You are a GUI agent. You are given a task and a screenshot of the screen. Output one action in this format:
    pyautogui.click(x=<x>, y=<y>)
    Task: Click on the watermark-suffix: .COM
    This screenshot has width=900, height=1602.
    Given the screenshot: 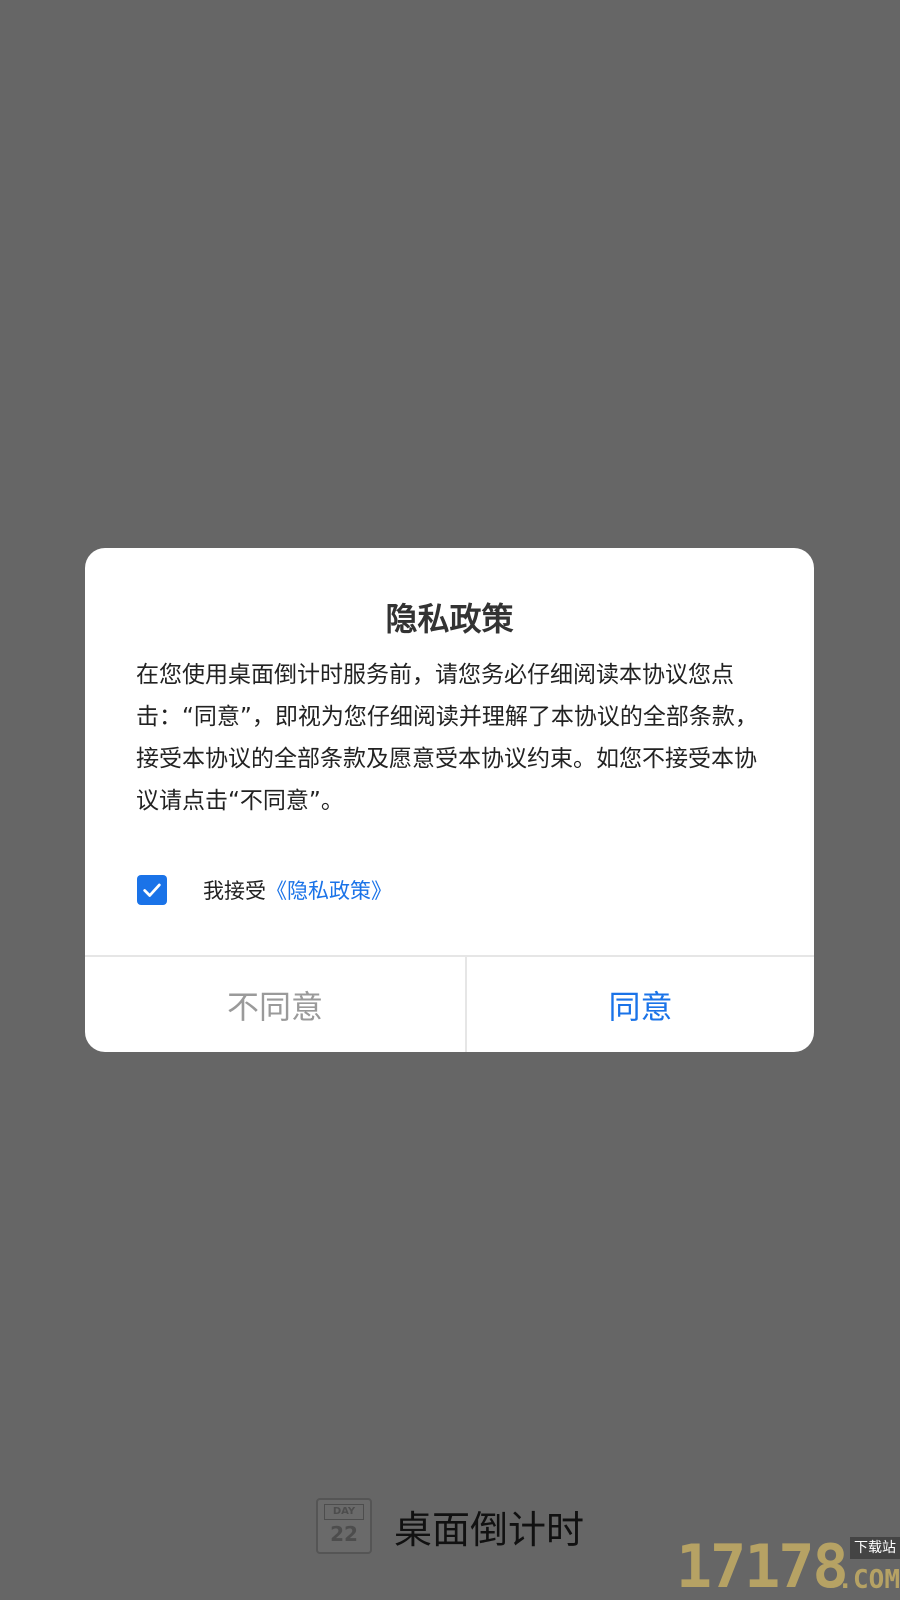 What is the action you would take?
    pyautogui.click(x=868, y=1580)
    